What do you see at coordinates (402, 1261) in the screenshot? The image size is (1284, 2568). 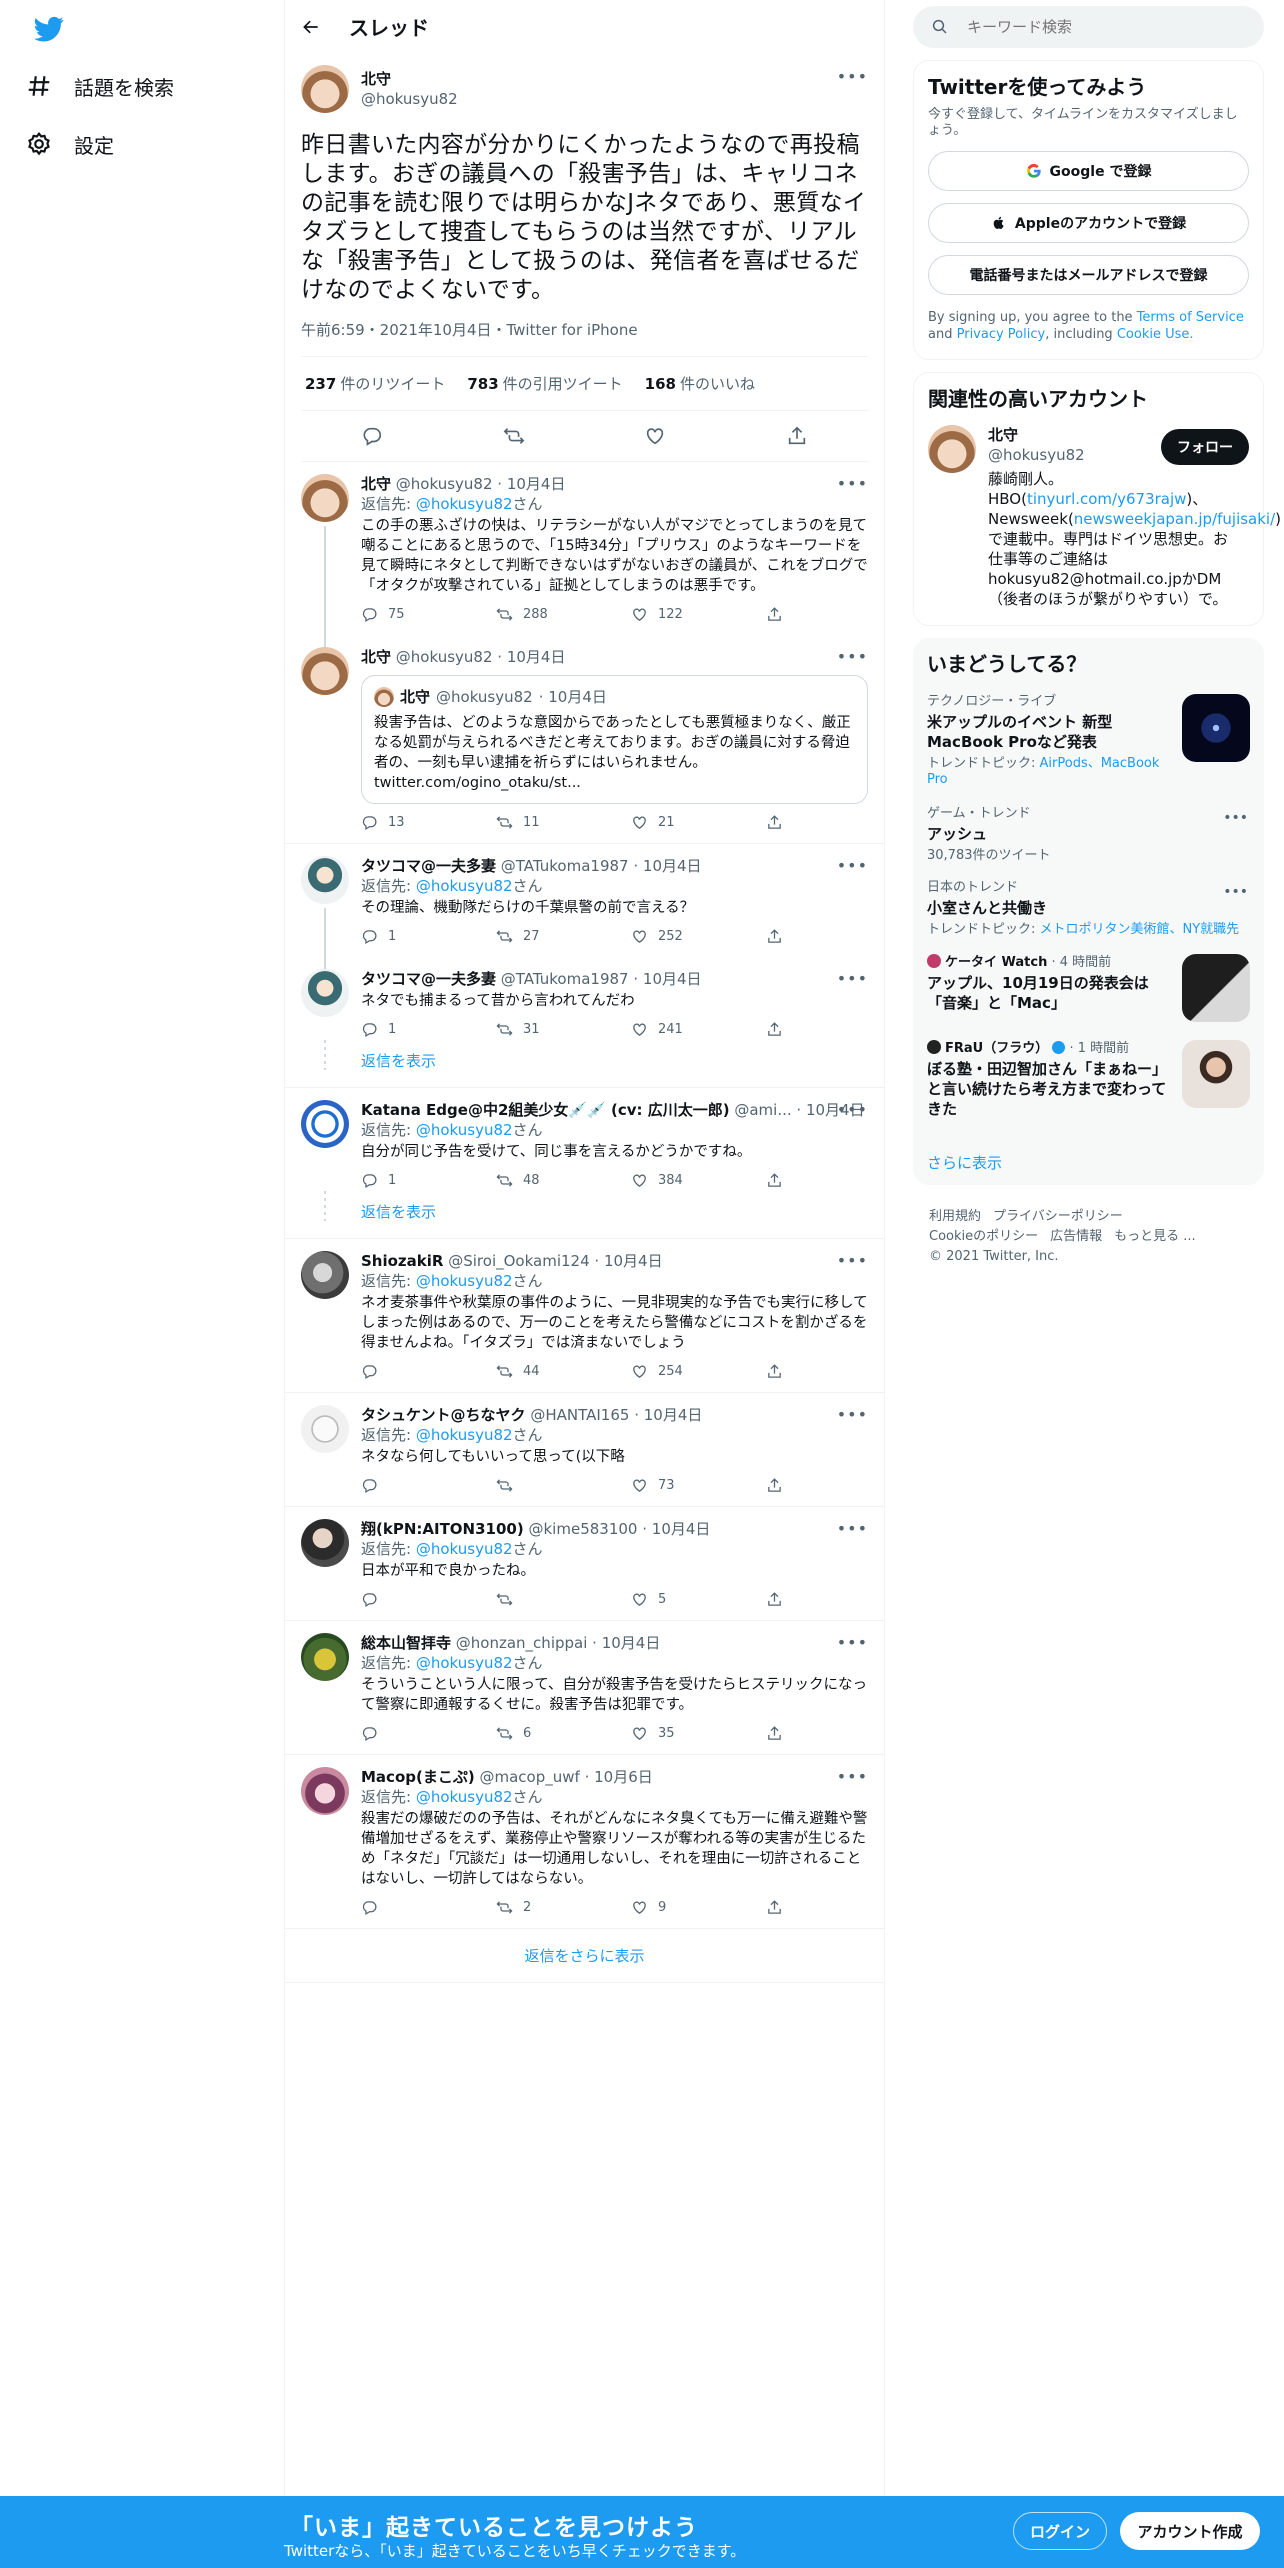 I see `author-name: ShiozakiR` at bounding box center [402, 1261].